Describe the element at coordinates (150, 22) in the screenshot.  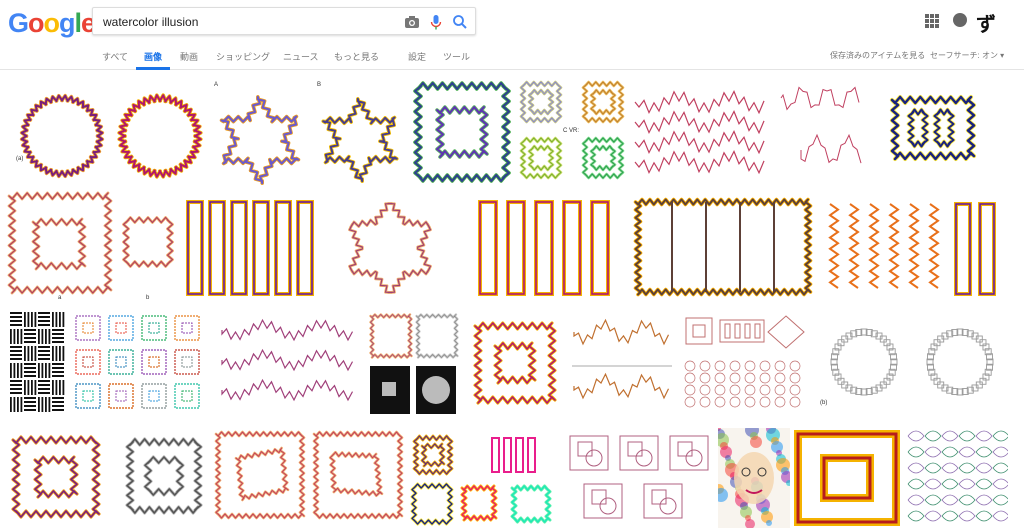
I see `search-input: watercolor illusion` at that location.